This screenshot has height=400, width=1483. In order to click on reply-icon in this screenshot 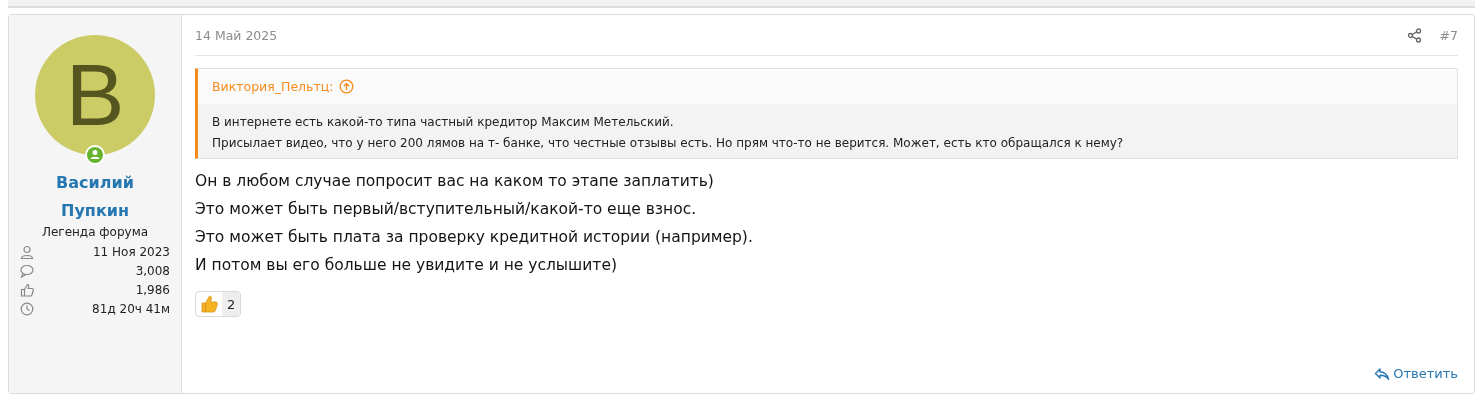, I will do `click(1382, 373)`.